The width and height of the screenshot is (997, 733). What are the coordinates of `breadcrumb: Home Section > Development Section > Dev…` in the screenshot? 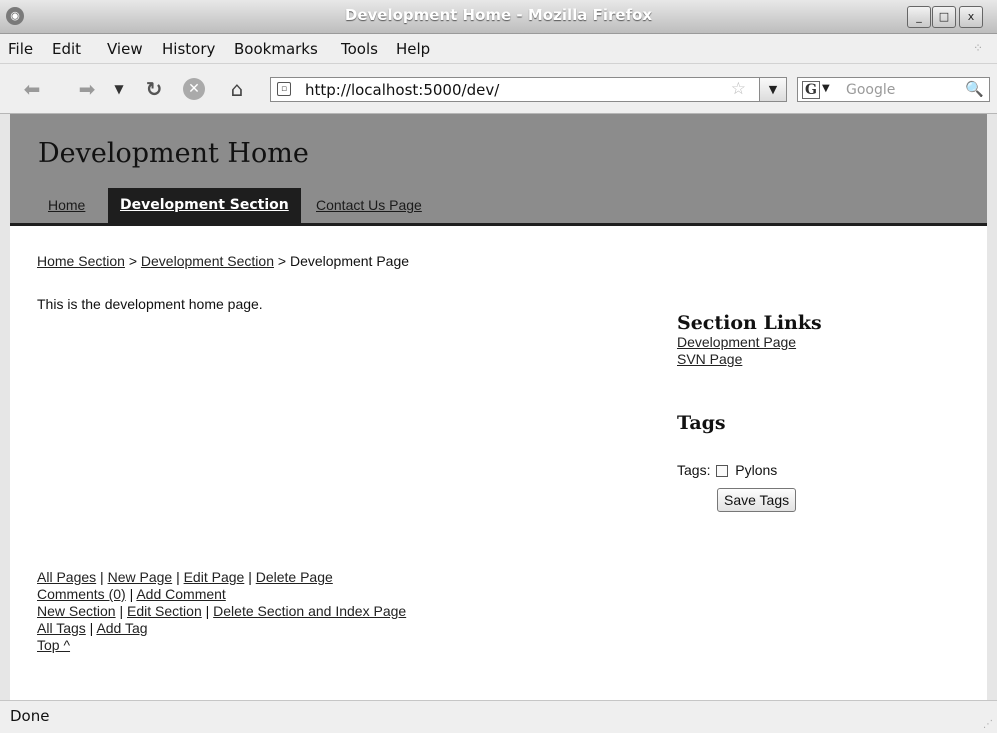 It's located at (223, 261).